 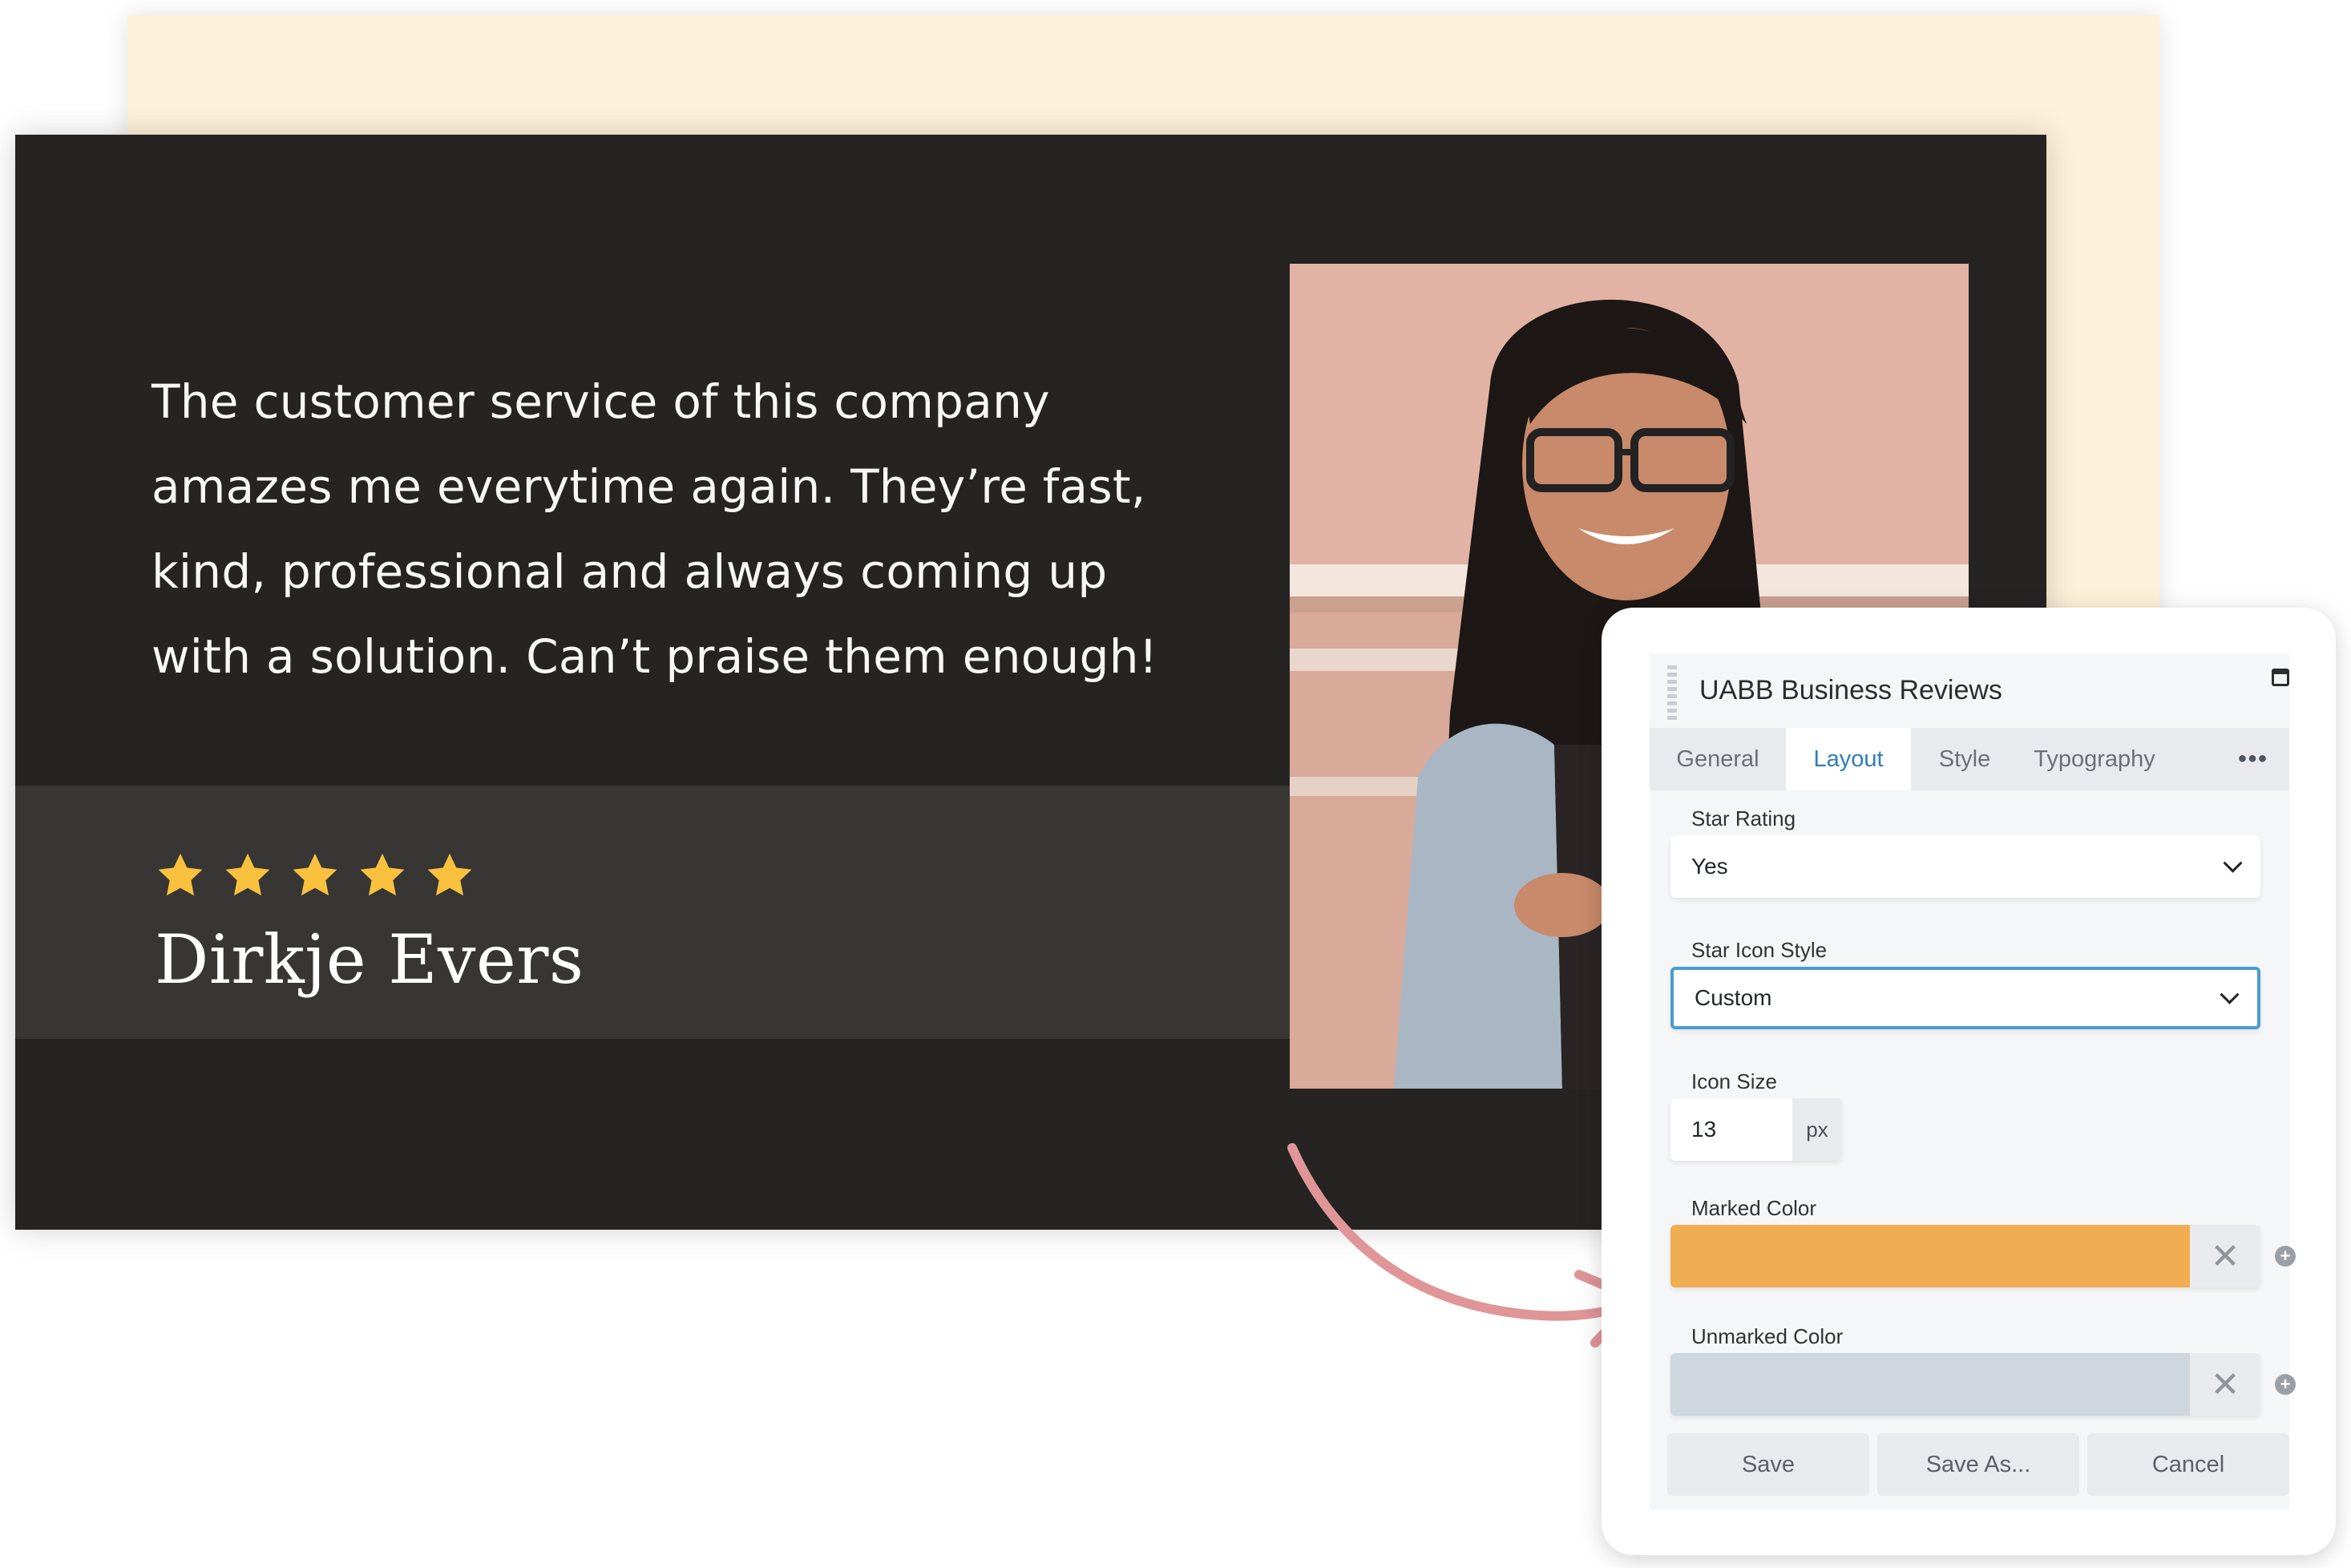 What do you see at coordinates (600, 401) in the screenshot?
I see `quote-line: The customer service of this company` at bounding box center [600, 401].